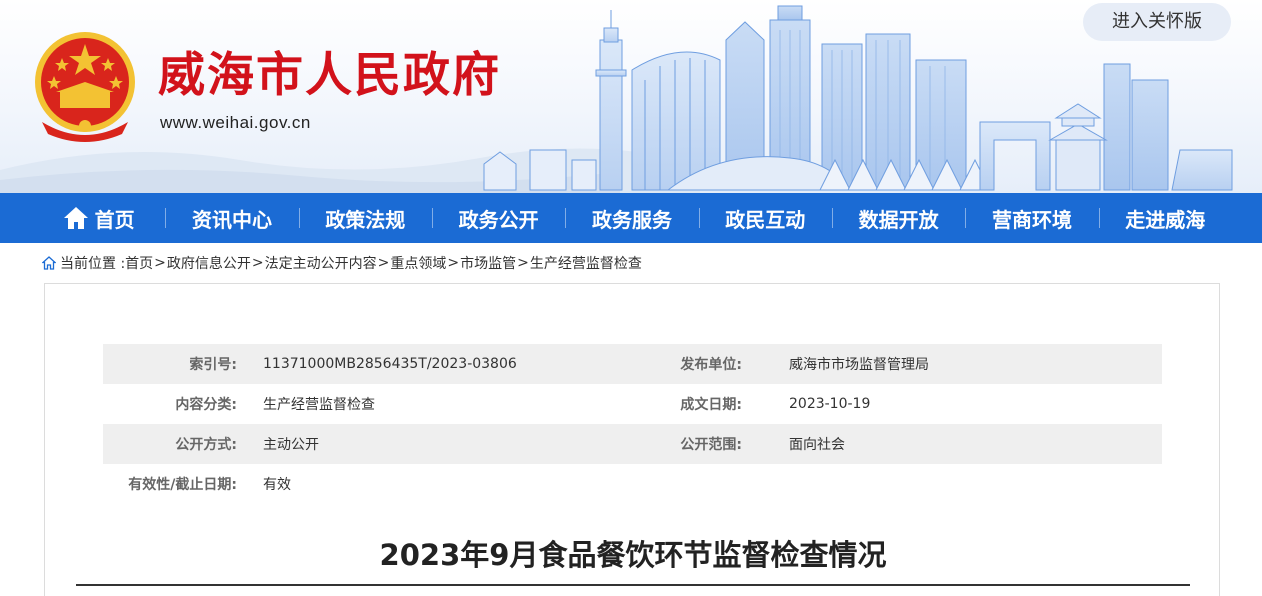 Image resolution: width=1262 pixels, height=596 pixels. What do you see at coordinates (182, 485) in the screenshot?
I see `validity-label: 有效性/截止日期:` at bounding box center [182, 485].